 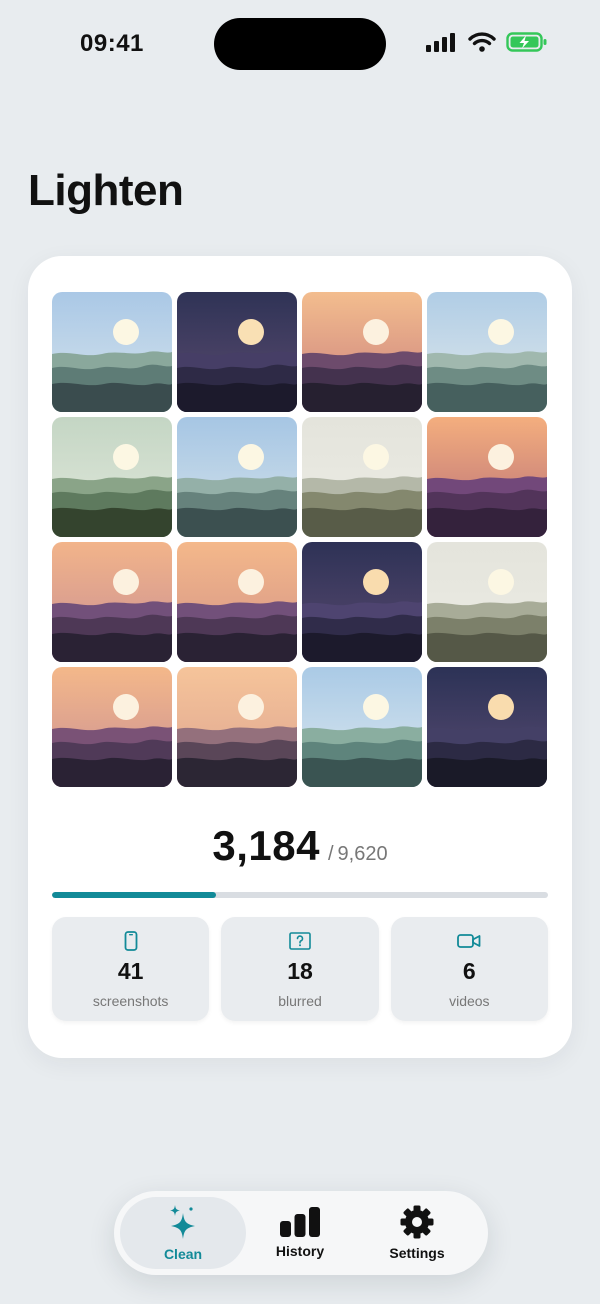 What do you see at coordinates (300, 1000) in the screenshot?
I see `stat-label: blurred` at bounding box center [300, 1000].